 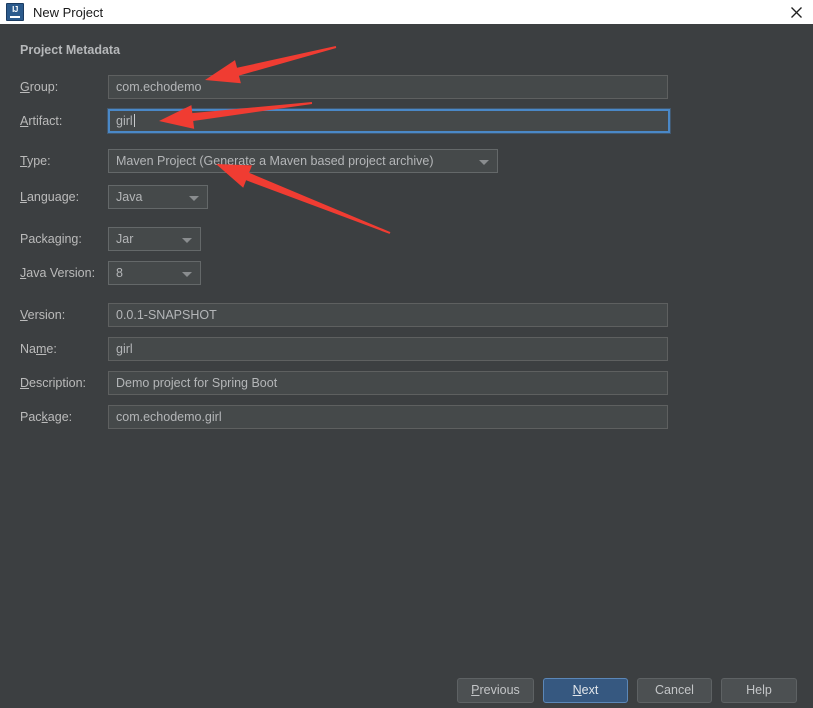 I want to click on label-description: Description:, so click(x=53, y=383).